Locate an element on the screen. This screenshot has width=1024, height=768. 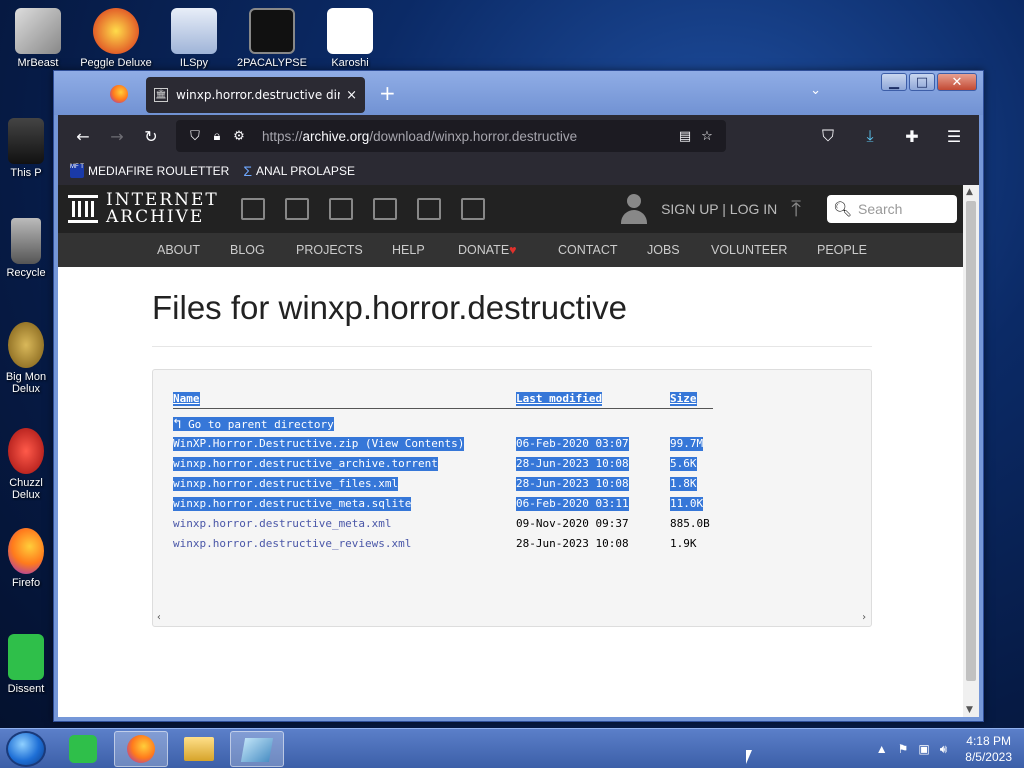
pocket-icon: ⛉ is located at coordinates (828, 136).